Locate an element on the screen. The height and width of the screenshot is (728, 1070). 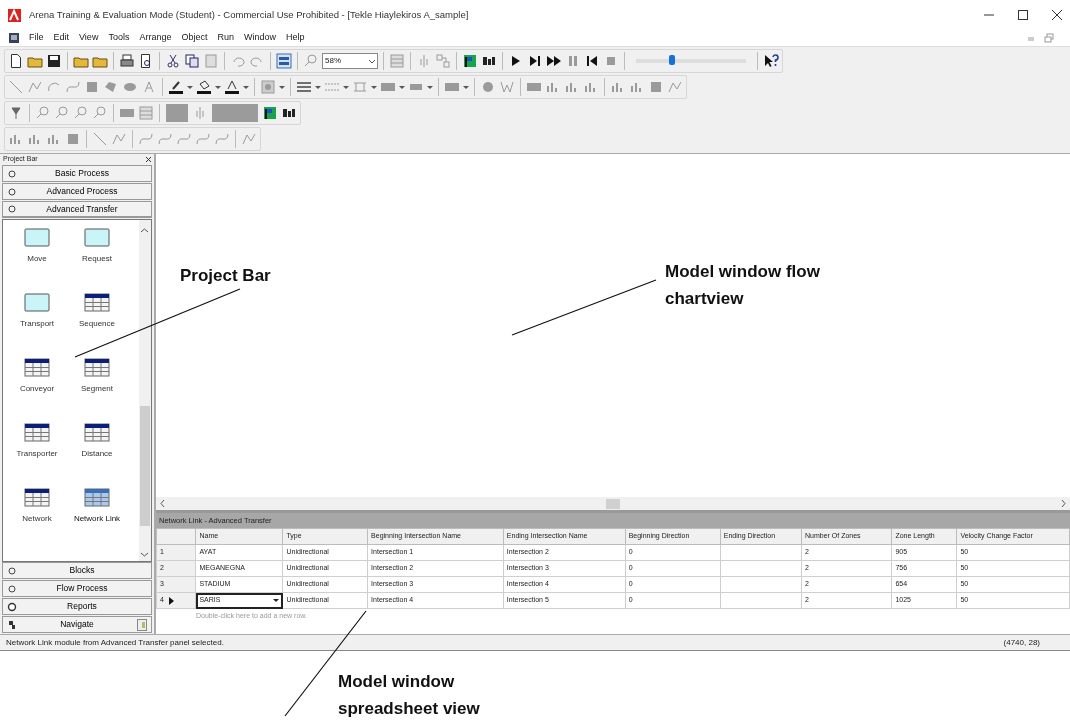
grid-icon is located at coordinates (397, 61).